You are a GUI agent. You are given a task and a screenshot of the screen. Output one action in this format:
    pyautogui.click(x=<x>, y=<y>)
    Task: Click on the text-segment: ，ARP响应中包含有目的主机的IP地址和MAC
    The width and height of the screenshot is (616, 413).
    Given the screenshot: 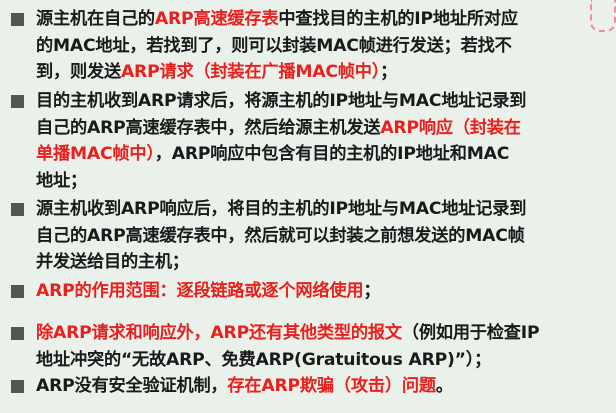 What is the action you would take?
    pyautogui.click(x=332, y=154)
    